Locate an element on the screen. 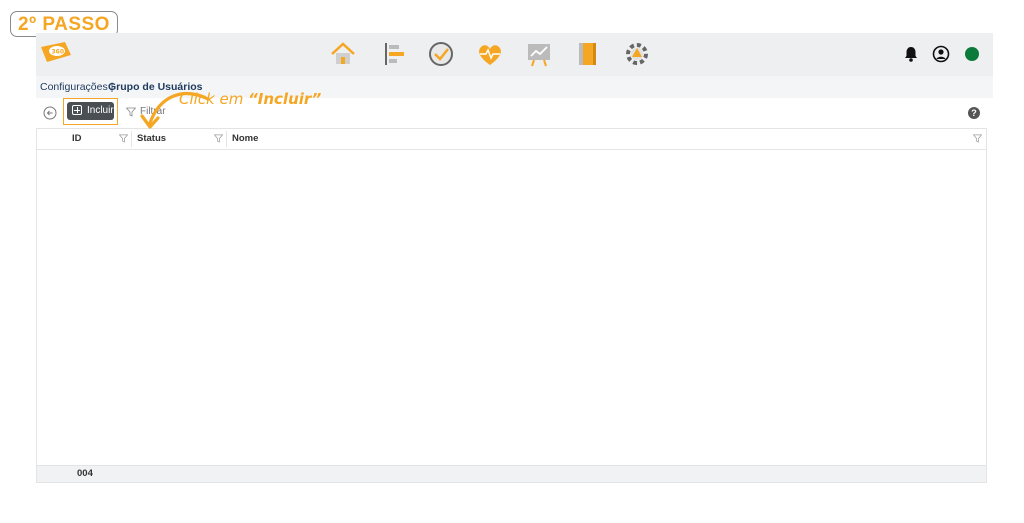  footer-count: 004 is located at coordinates (85, 473).